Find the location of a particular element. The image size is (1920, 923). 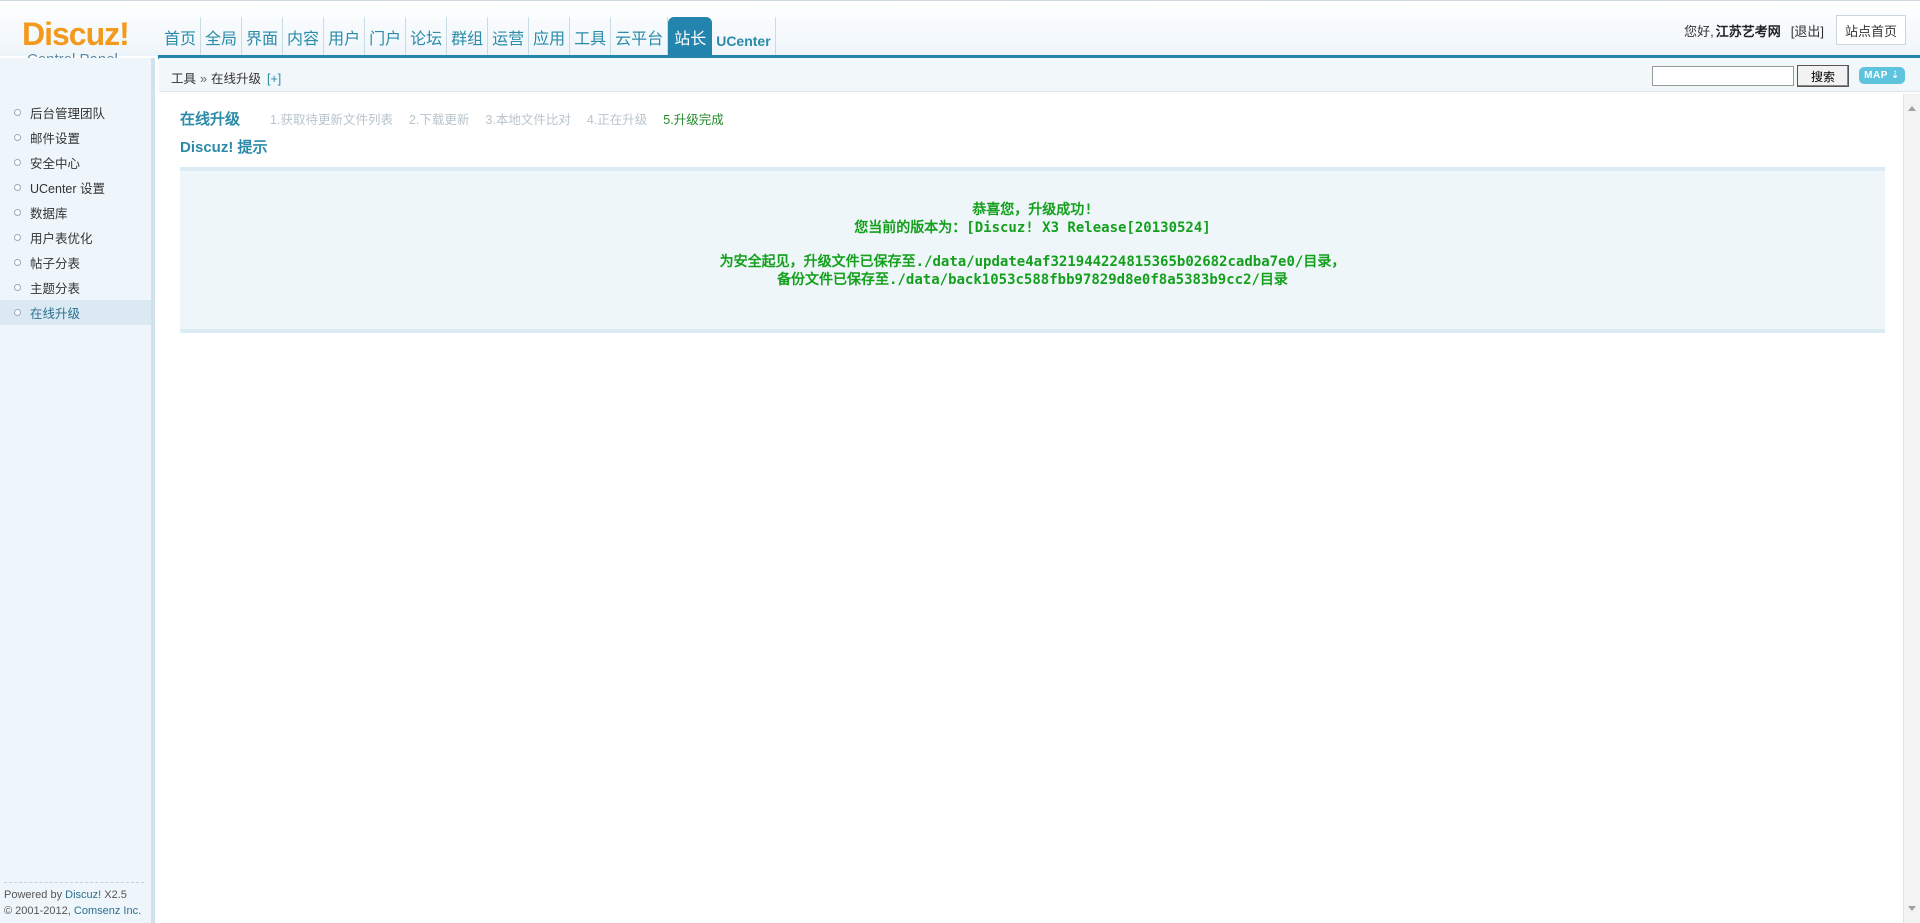

step-4: 4.正在升级 is located at coordinates (617, 119).